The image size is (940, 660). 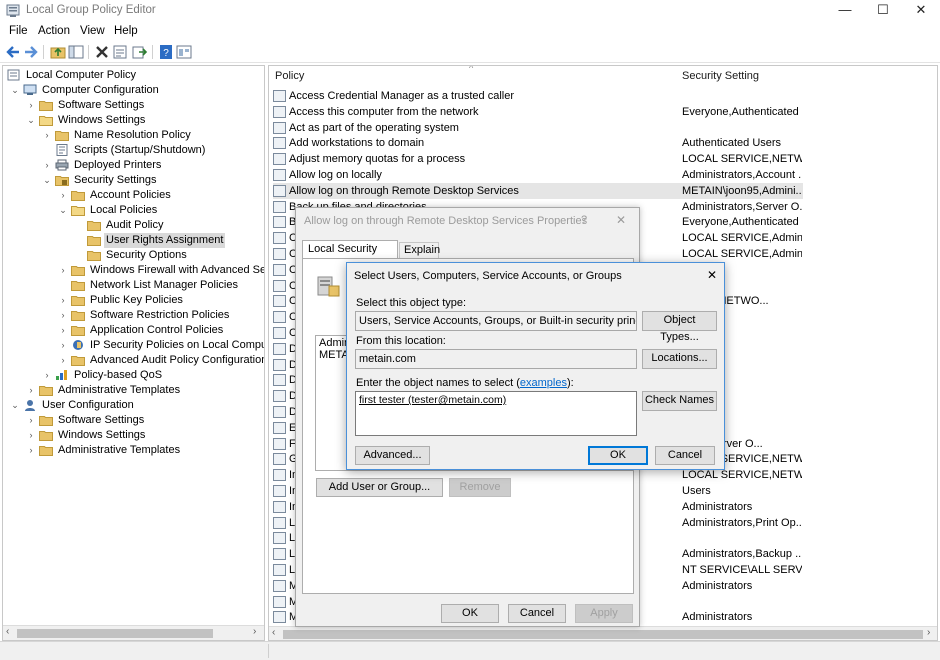 I want to click on tree-item-label: Network List Manager Policies, so click(x=164, y=285).